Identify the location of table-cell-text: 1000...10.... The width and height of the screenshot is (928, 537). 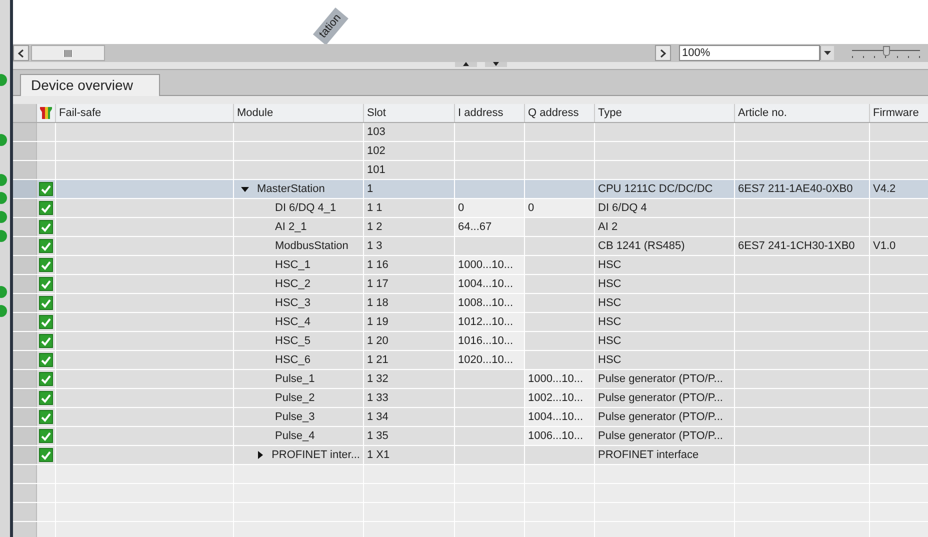
(556, 379).